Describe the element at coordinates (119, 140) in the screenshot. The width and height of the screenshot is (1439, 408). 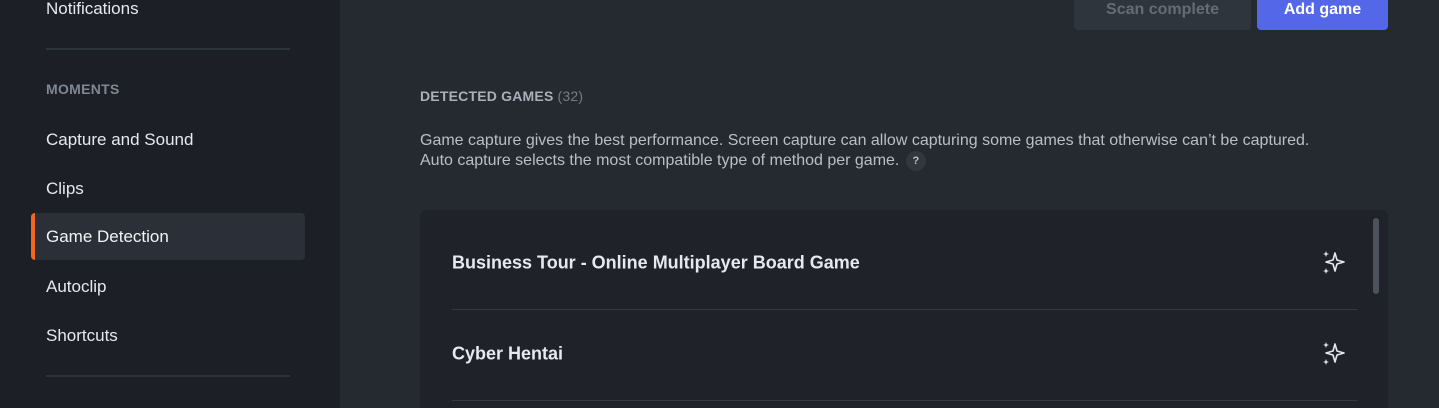
I see `sidebar-item-capture-and-sound: Capture and Sound` at that location.